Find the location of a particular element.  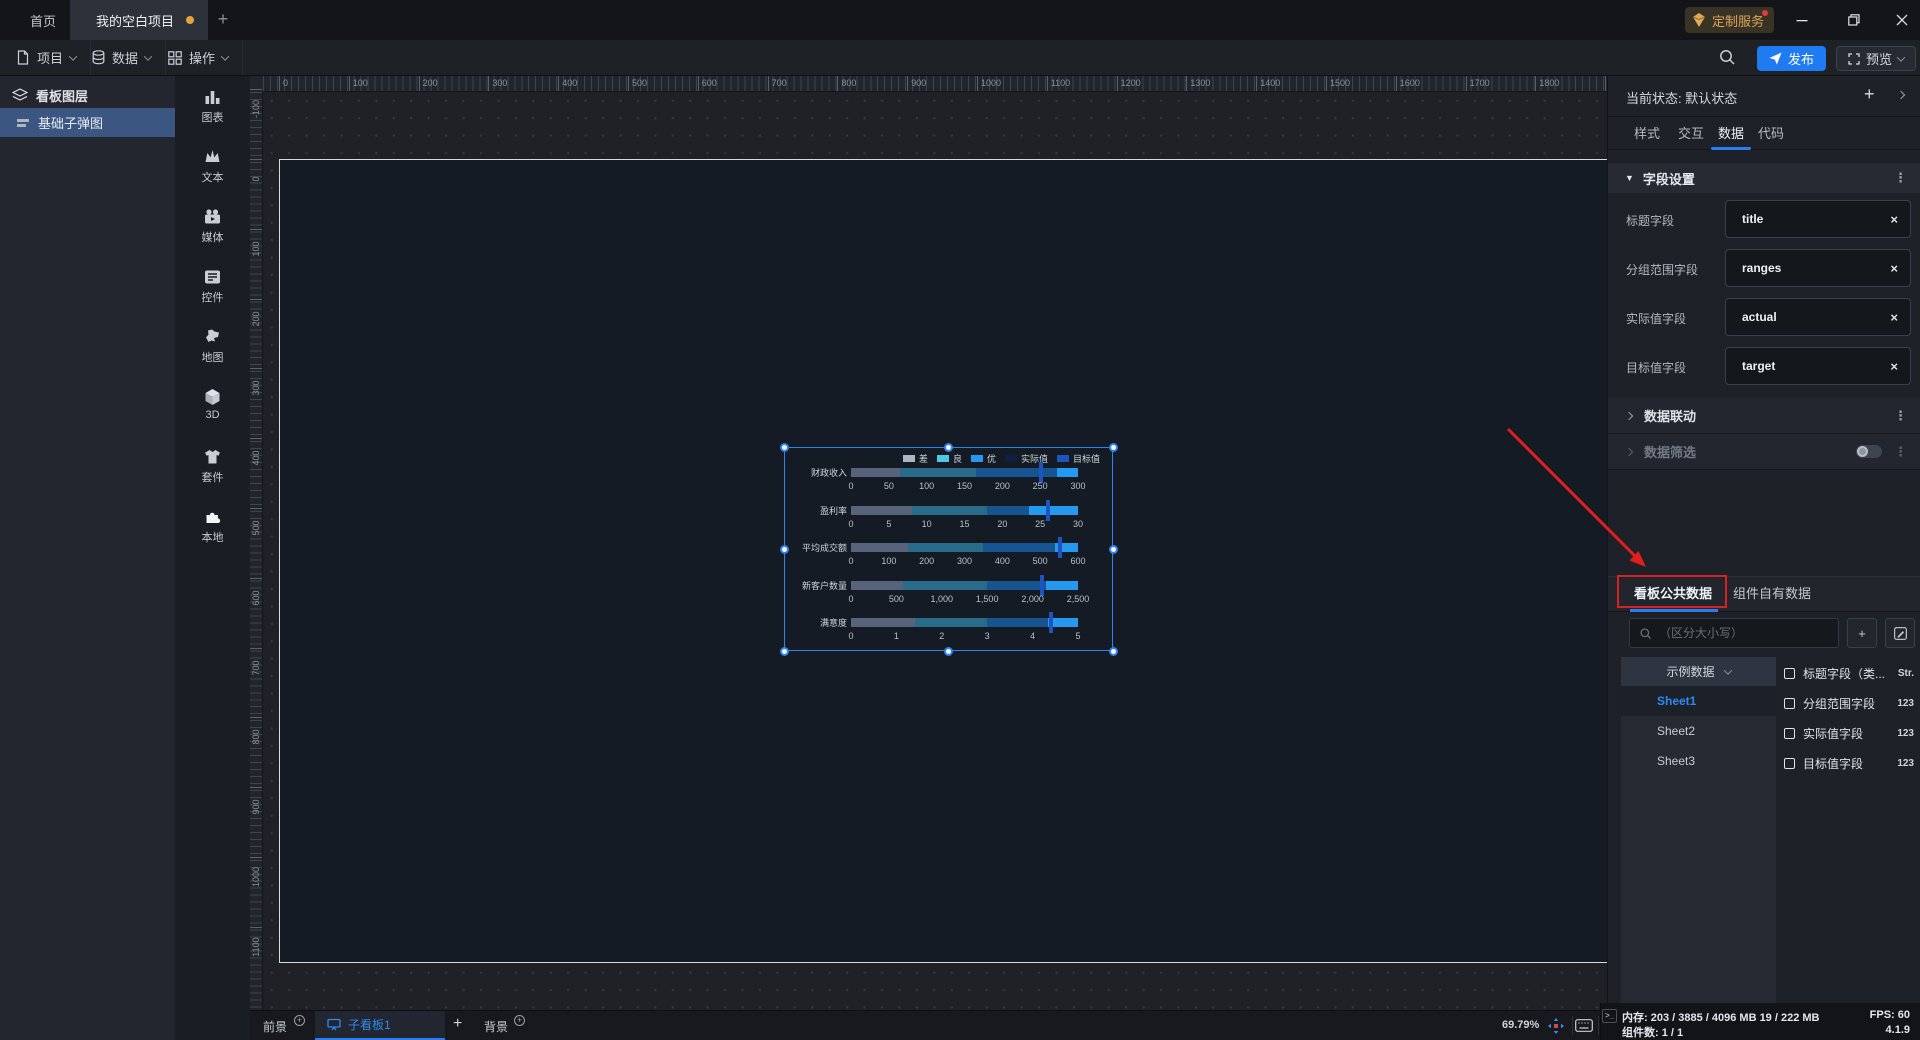

add-board-button: + is located at coordinates (457, 1024).